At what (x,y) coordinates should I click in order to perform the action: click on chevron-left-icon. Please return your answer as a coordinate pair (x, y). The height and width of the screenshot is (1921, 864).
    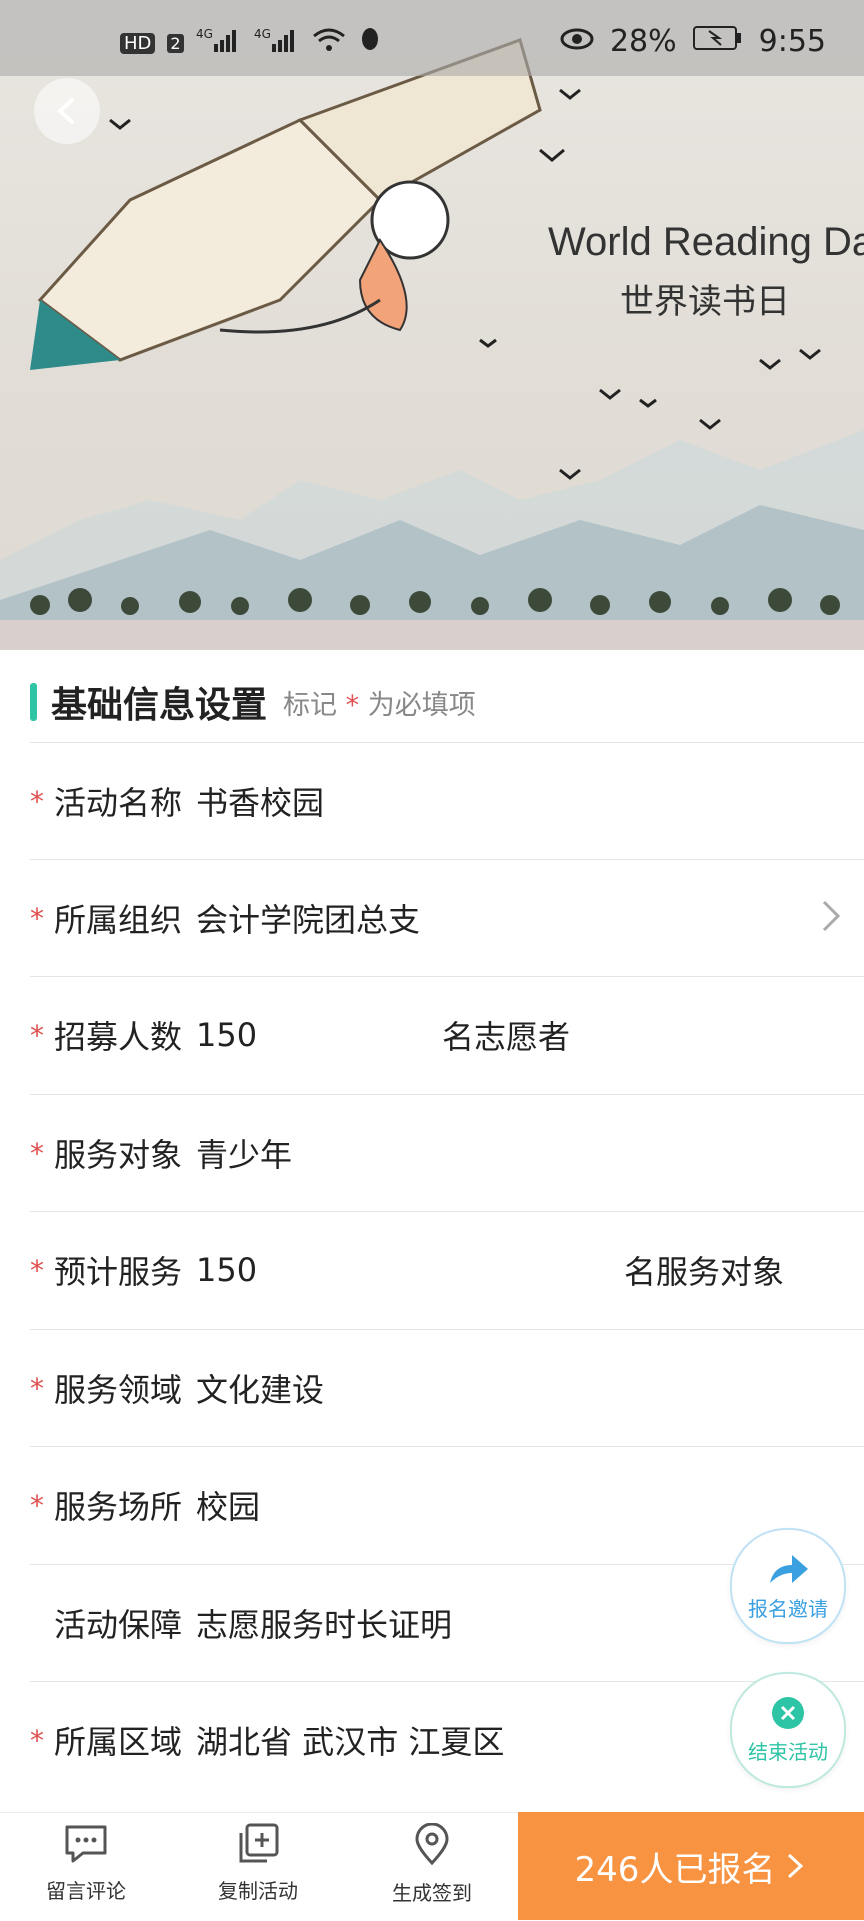
    Looking at the image, I should click on (65, 111).